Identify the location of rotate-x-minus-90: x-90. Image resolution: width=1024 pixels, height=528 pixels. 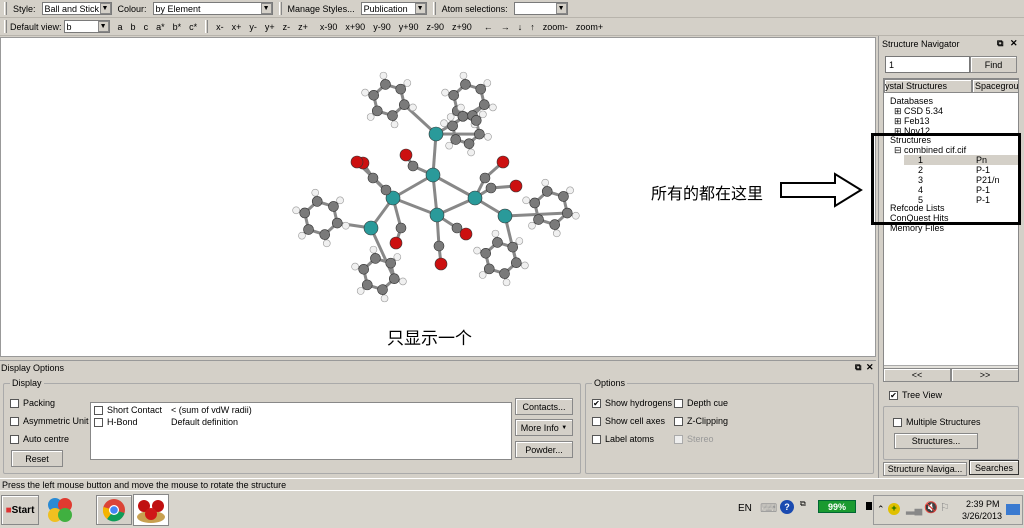
(329, 27).